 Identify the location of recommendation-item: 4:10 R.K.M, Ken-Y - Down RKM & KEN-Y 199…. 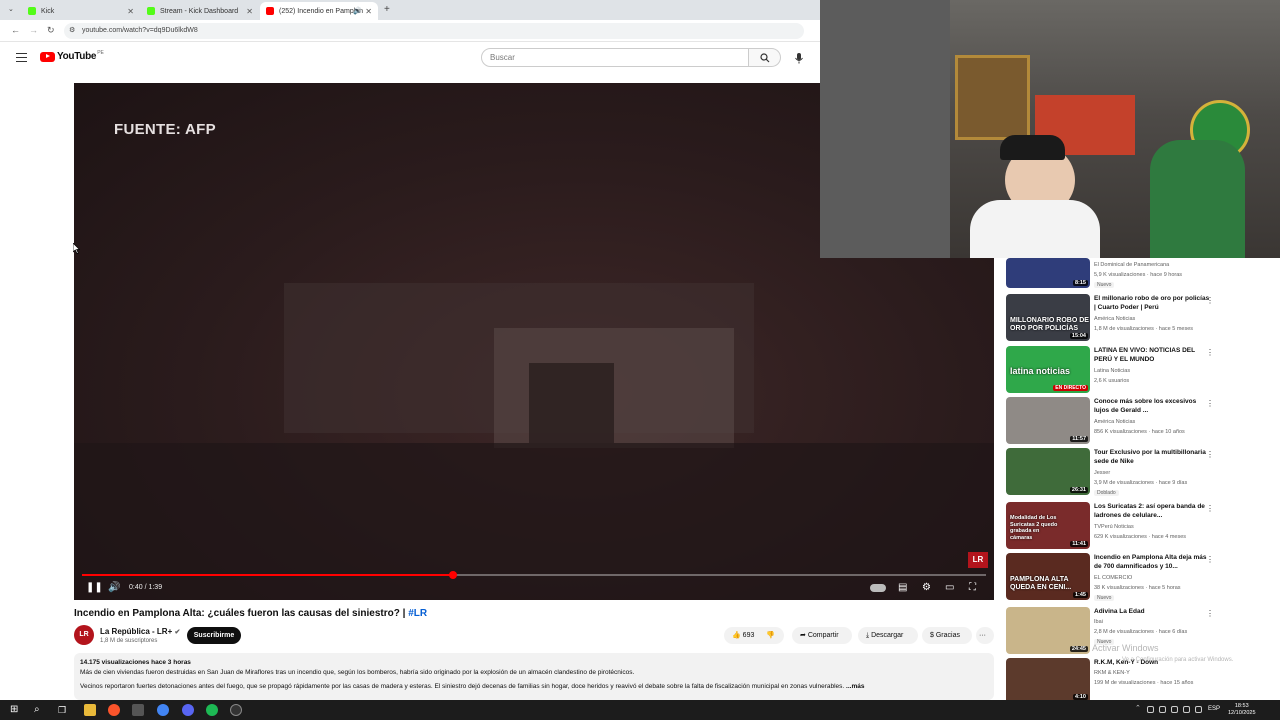
(1141, 679).